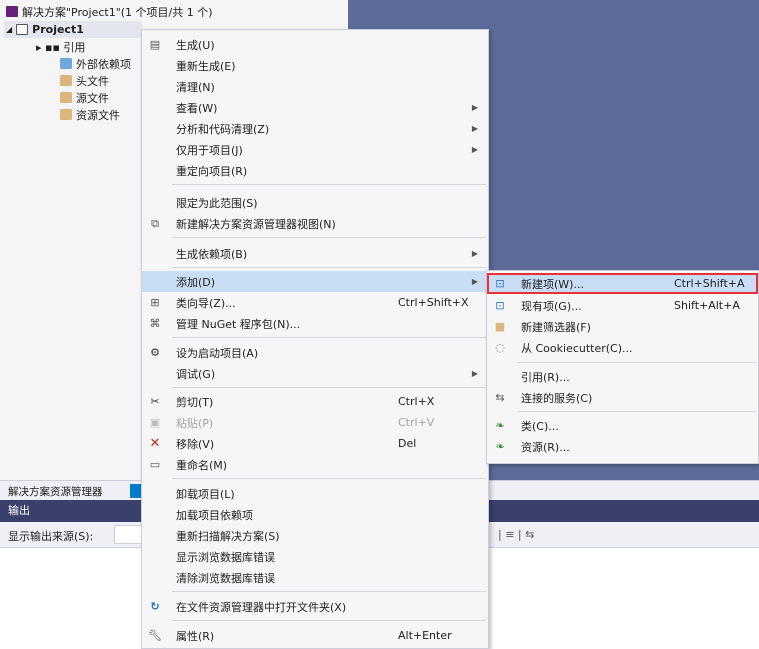 Image resolution: width=759 pixels, height=649 pixels. Describe the element at coordinates (98, 115) in the screenshot. I see `tree-item-label: 资源文件` at that location.